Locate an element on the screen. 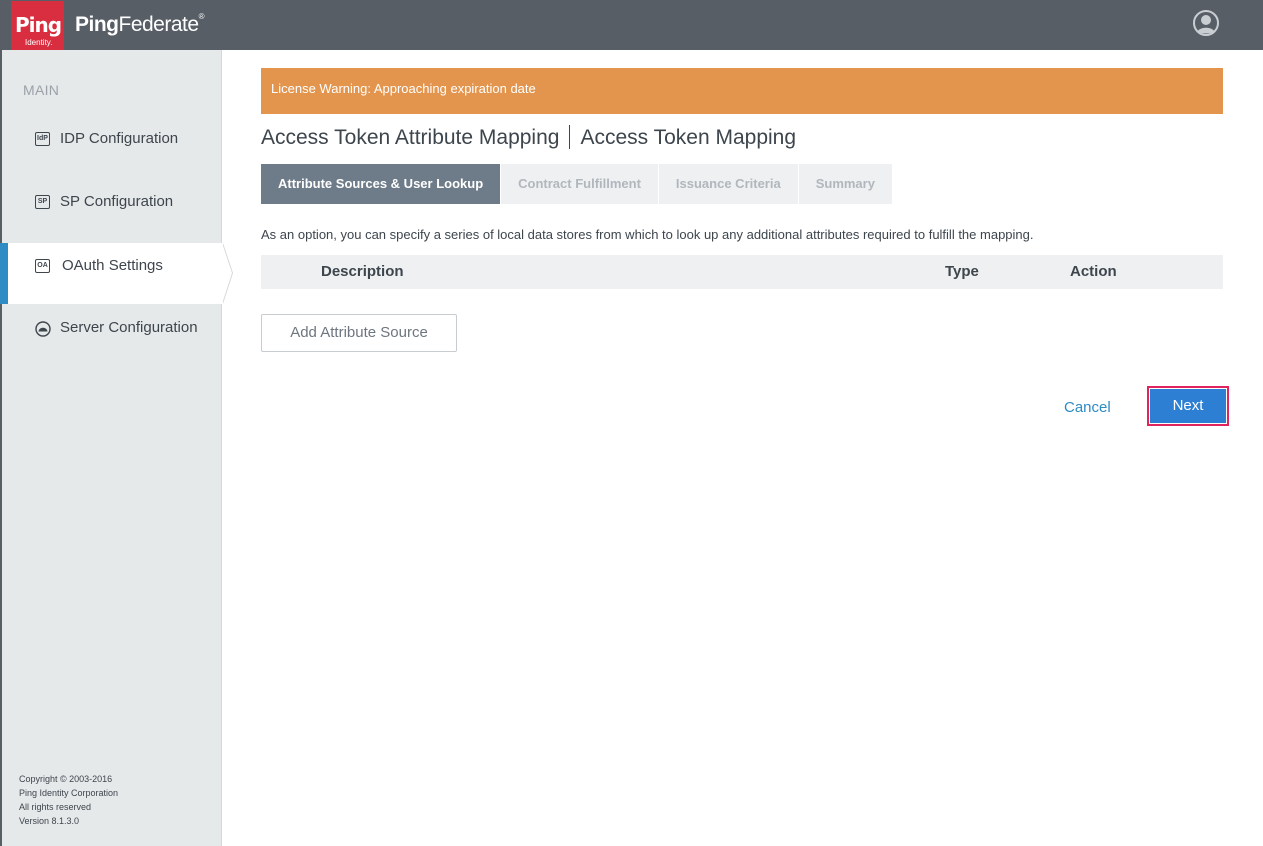 This screenshot has height=846, width=1263. sidebar-item-label: OAuth Settings is located at coordinates (112, 265).